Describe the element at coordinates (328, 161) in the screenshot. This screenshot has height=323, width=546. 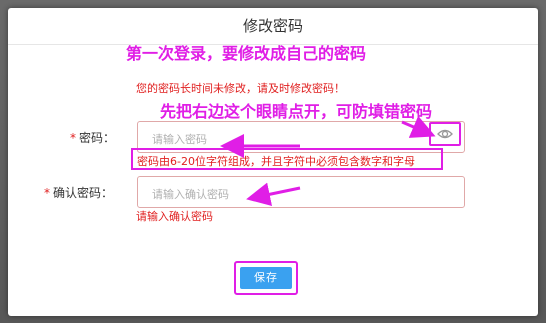
I see `annotation-arrows` at that location.